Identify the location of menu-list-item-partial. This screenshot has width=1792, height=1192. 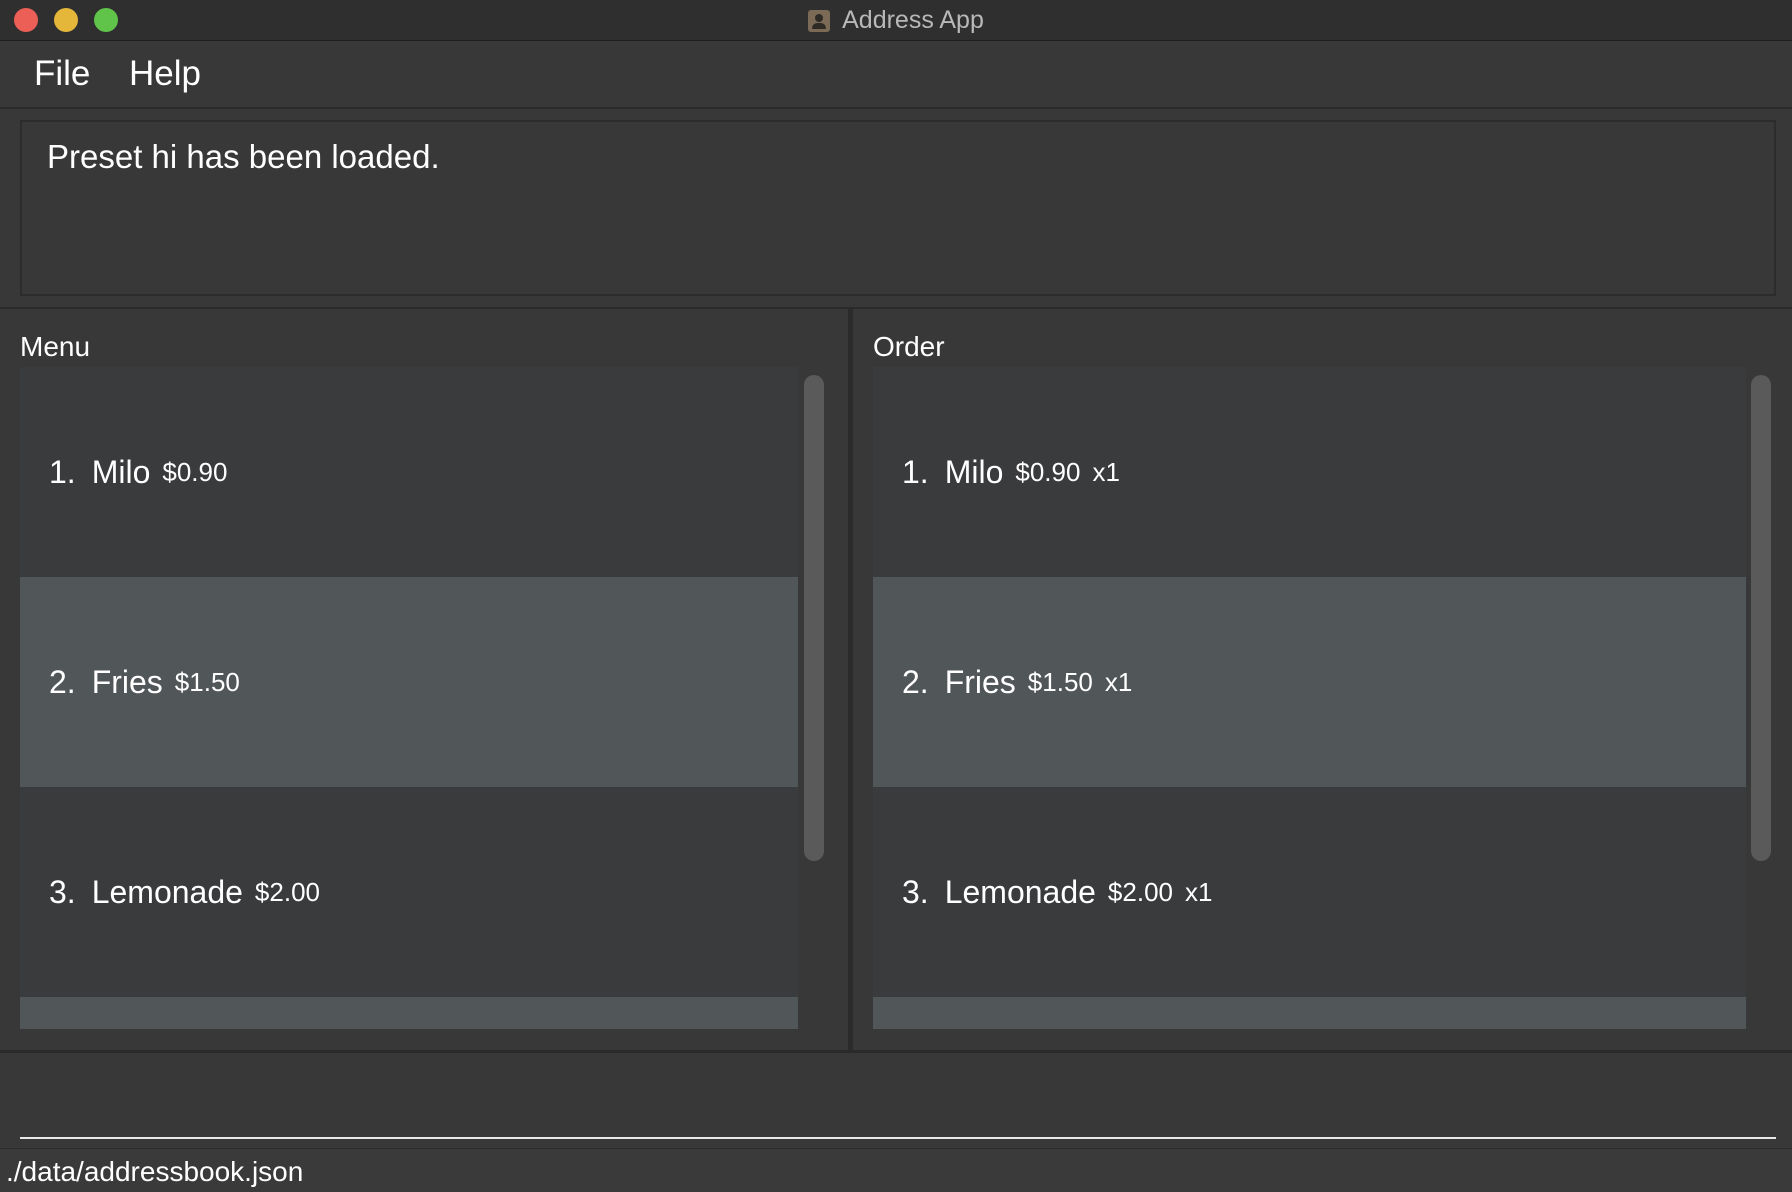
(409, 1013).